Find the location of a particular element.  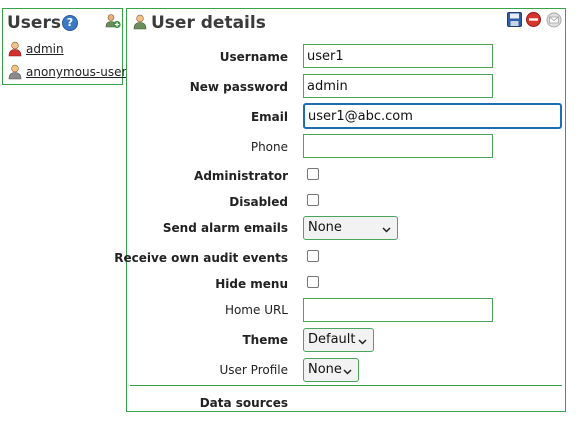

users-panel: Users ? admin anonymous-user is located at coordinates (64, 46).